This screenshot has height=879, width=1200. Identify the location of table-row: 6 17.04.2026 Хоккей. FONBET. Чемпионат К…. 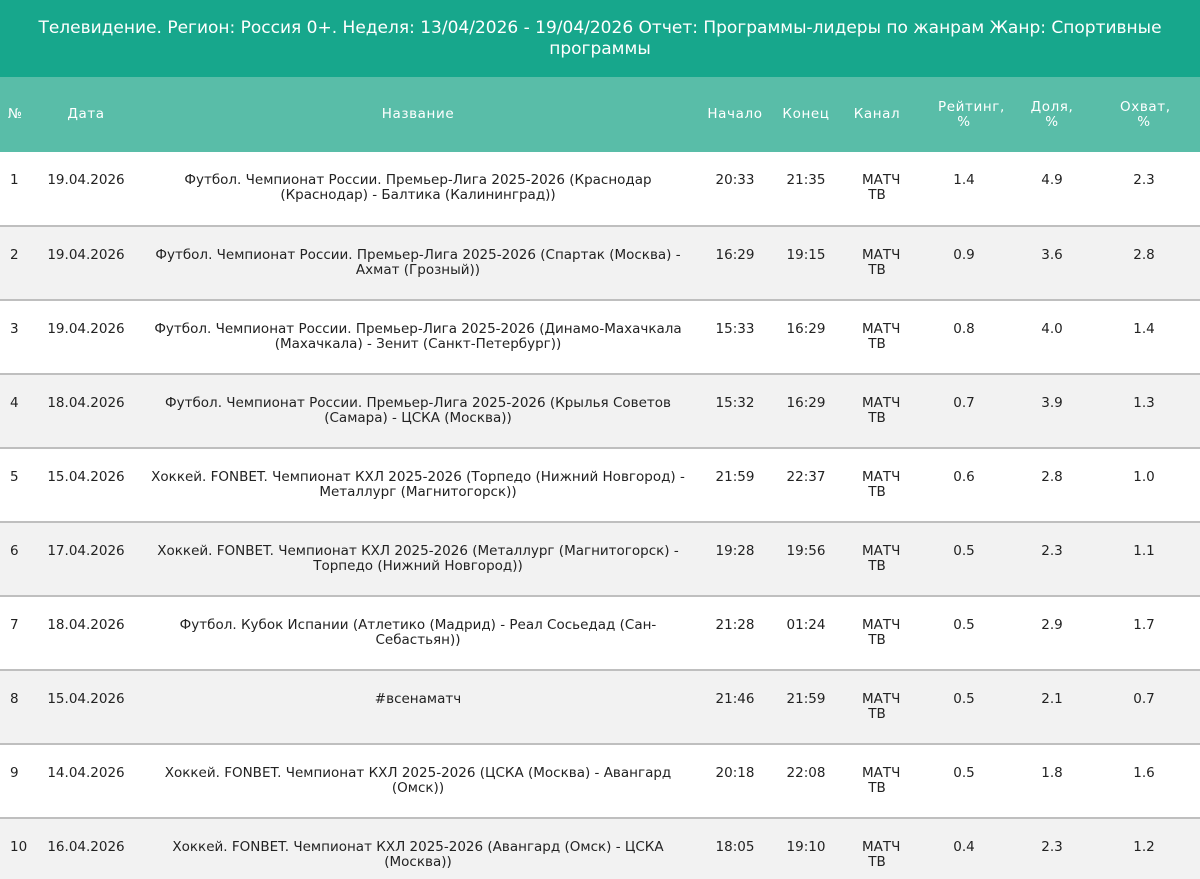
(600, 559).